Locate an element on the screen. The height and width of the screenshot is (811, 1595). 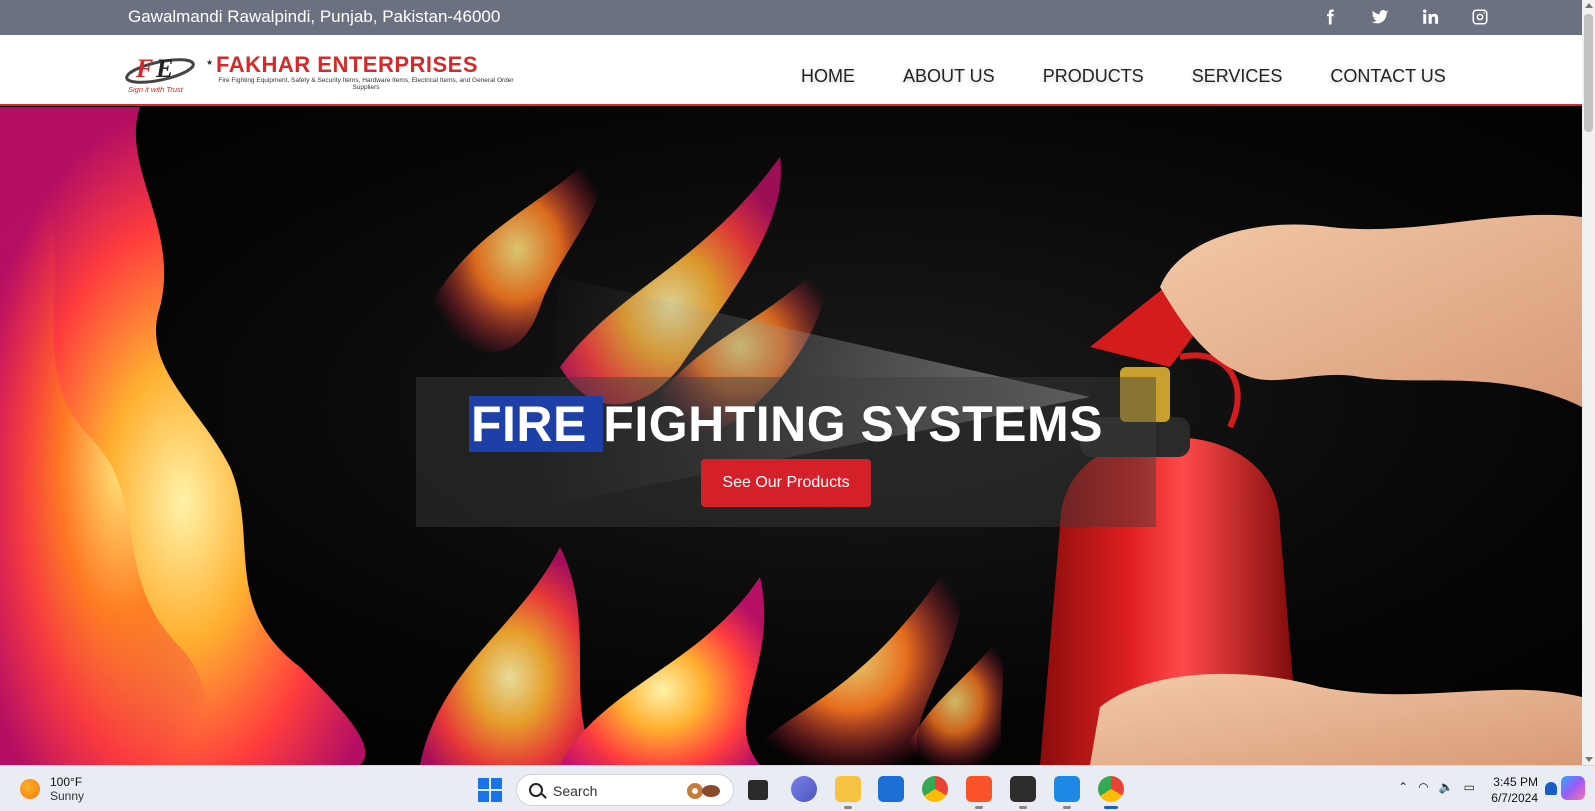
weather-condition: Sunny is located at coordinates (67, 796).